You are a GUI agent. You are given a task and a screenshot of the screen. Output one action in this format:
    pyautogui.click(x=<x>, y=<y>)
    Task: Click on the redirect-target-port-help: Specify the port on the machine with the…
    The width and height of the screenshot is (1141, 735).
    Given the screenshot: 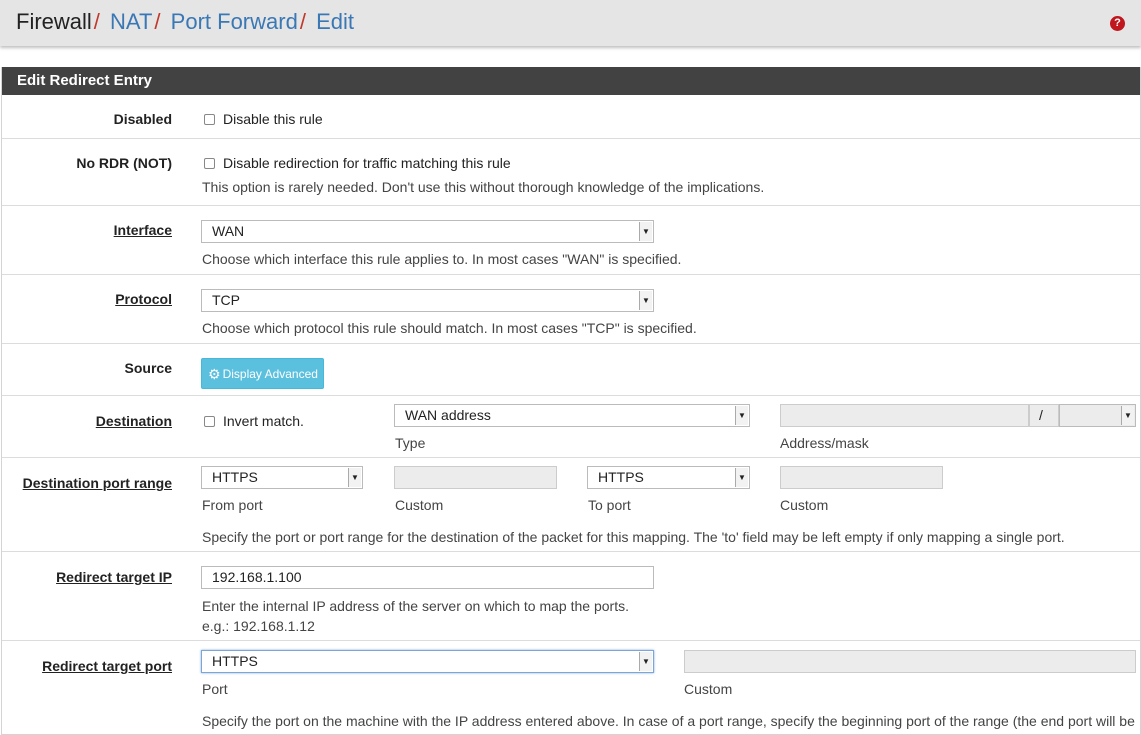 What is the action you would take?
    pyautogui.click(x=668, y=721)
    